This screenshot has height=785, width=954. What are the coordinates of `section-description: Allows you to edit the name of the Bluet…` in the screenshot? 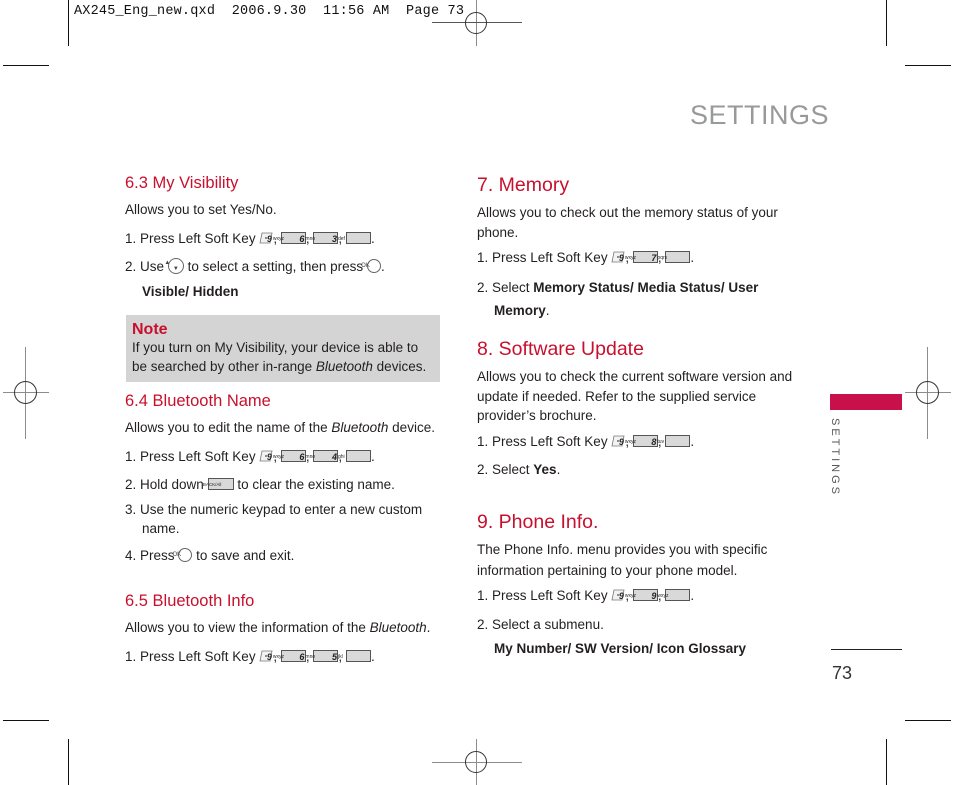 It's located at (285, 428).